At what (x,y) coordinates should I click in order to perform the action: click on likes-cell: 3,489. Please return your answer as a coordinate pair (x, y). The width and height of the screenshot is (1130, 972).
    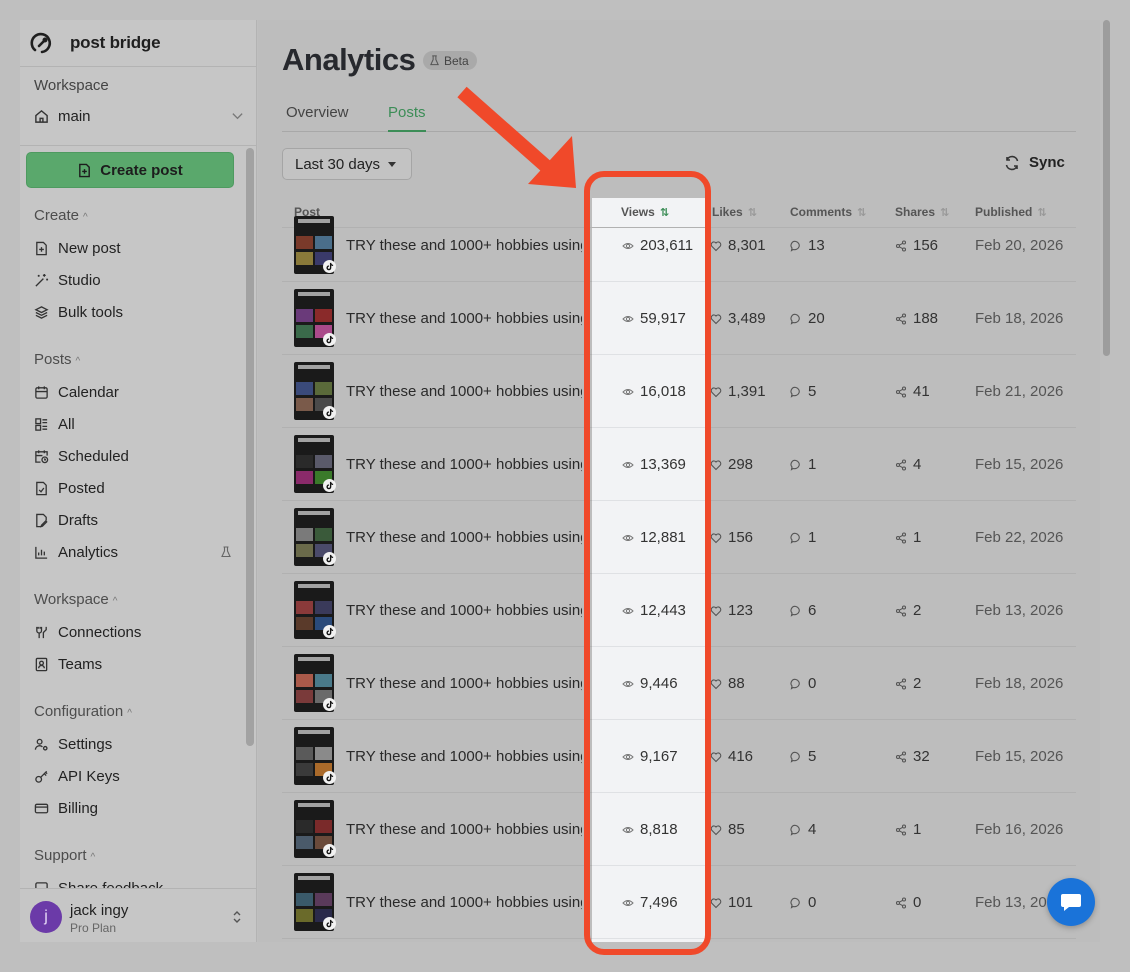
    Looking at the image, I should click on (738, 318).